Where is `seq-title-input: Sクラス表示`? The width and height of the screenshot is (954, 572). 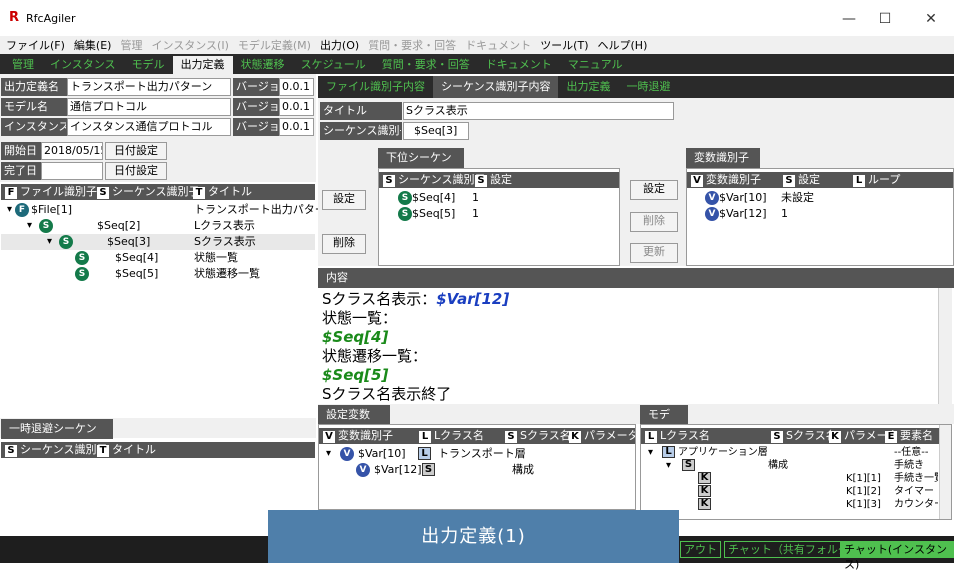 seq-title-input: Sクラス表示 is located at coordinates (538, 111).